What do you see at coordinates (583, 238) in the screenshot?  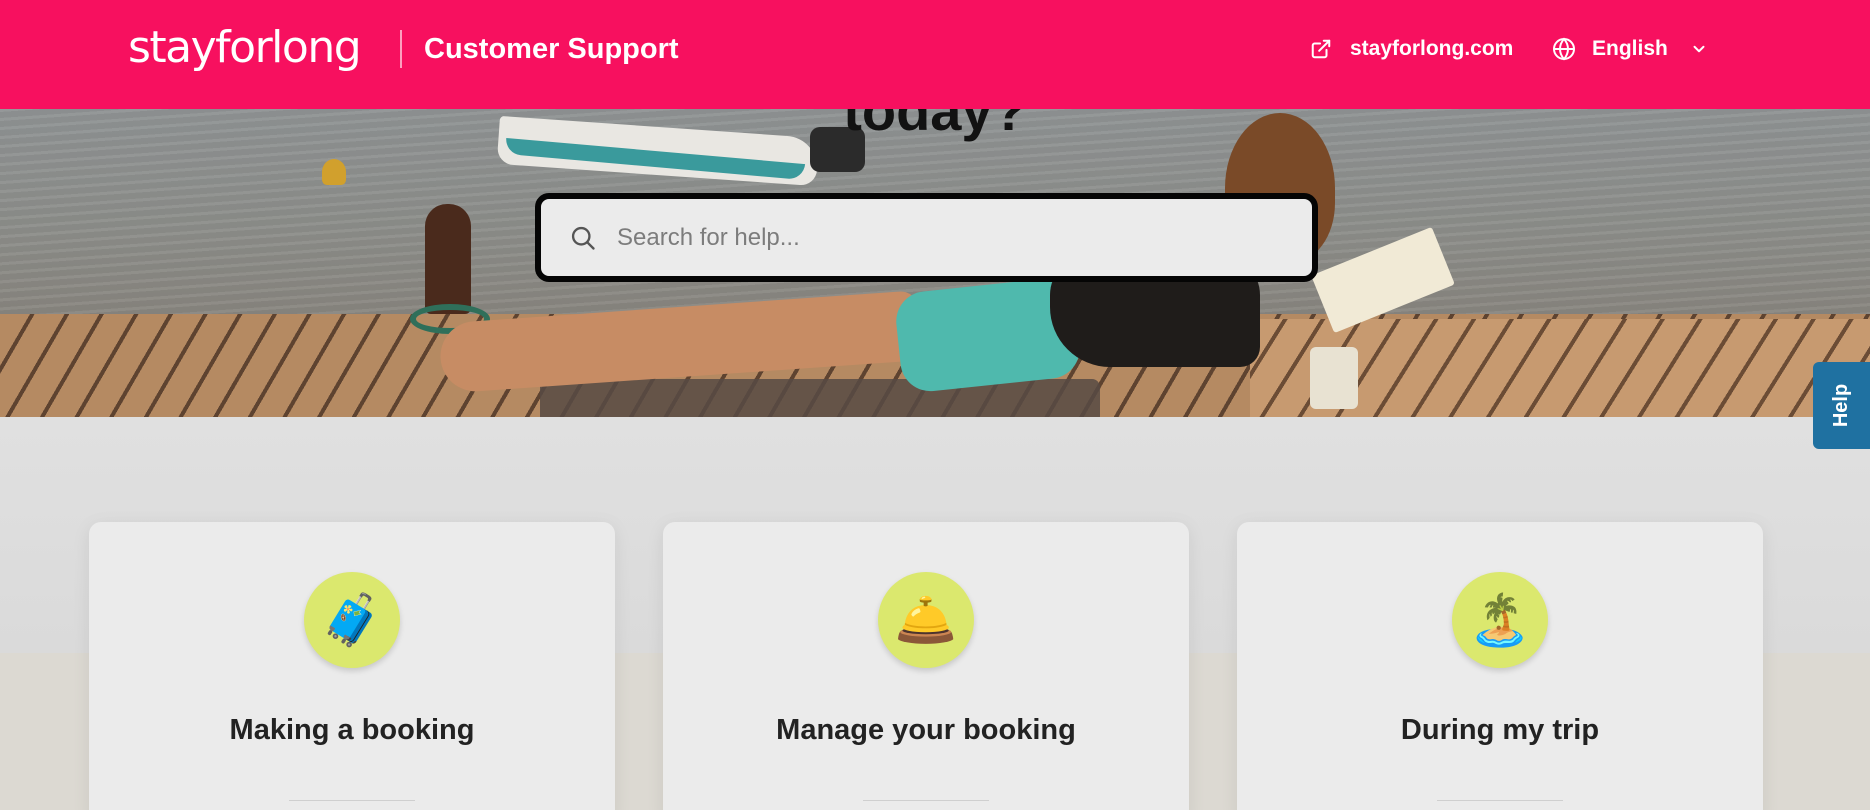 I see `search-icon` at bounding box center [583, 238].